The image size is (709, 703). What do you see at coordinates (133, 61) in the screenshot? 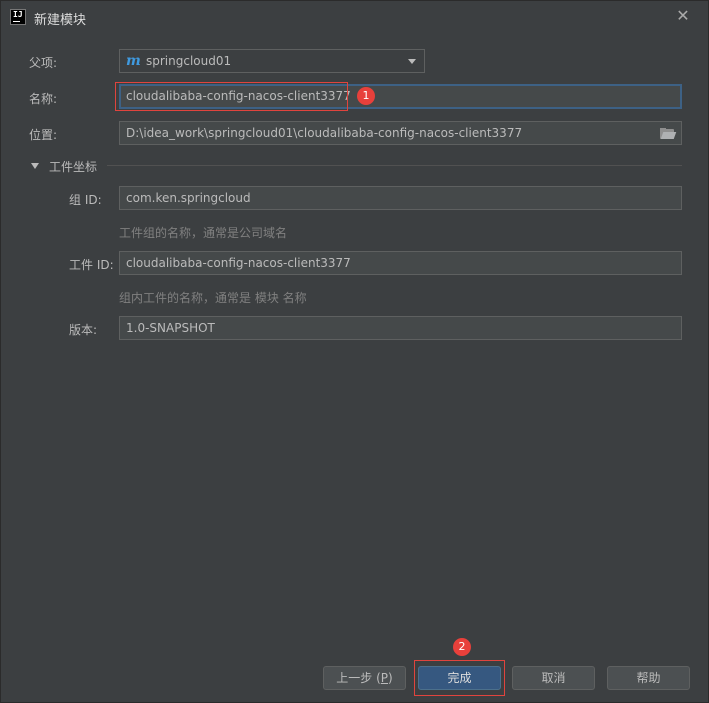
I see `maven-m-icon: m` at bounding box center [133, 61].